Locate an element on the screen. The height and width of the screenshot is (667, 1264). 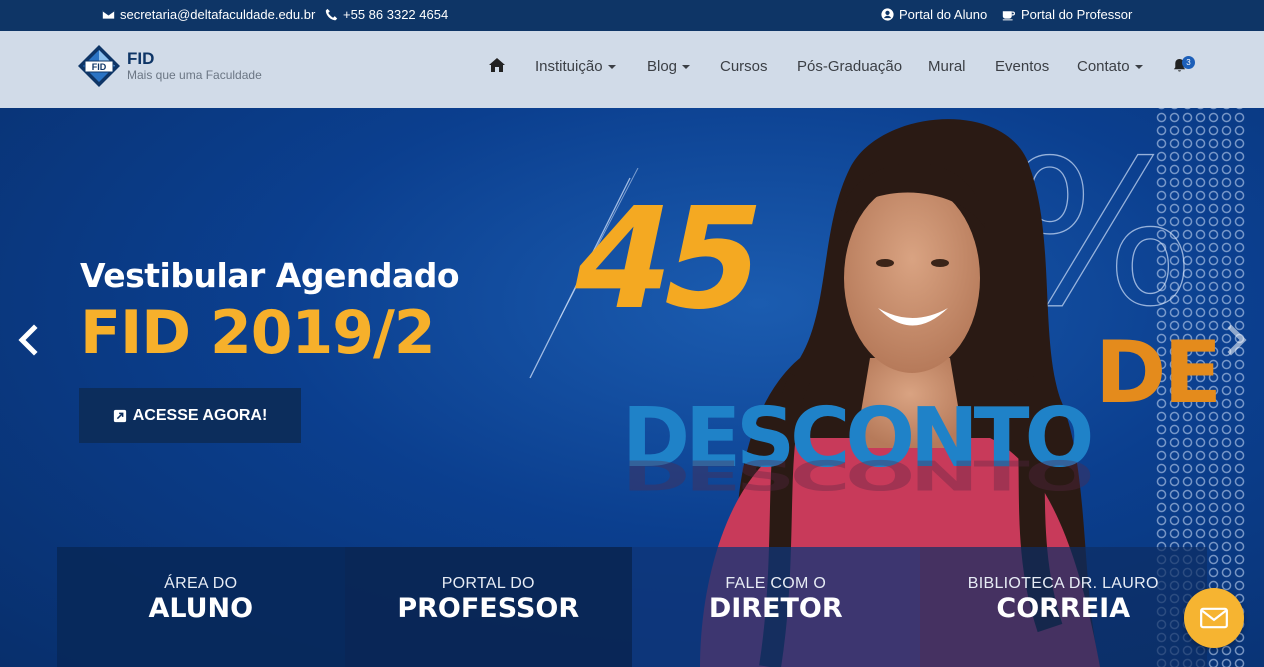
cta-label: ACESSE AGORA! is located at coordinates (200, 415).